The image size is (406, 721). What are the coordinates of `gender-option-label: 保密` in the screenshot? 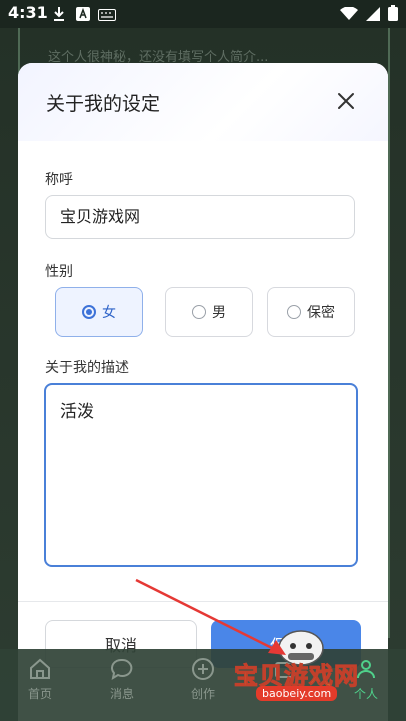 It's located at (321, 313).